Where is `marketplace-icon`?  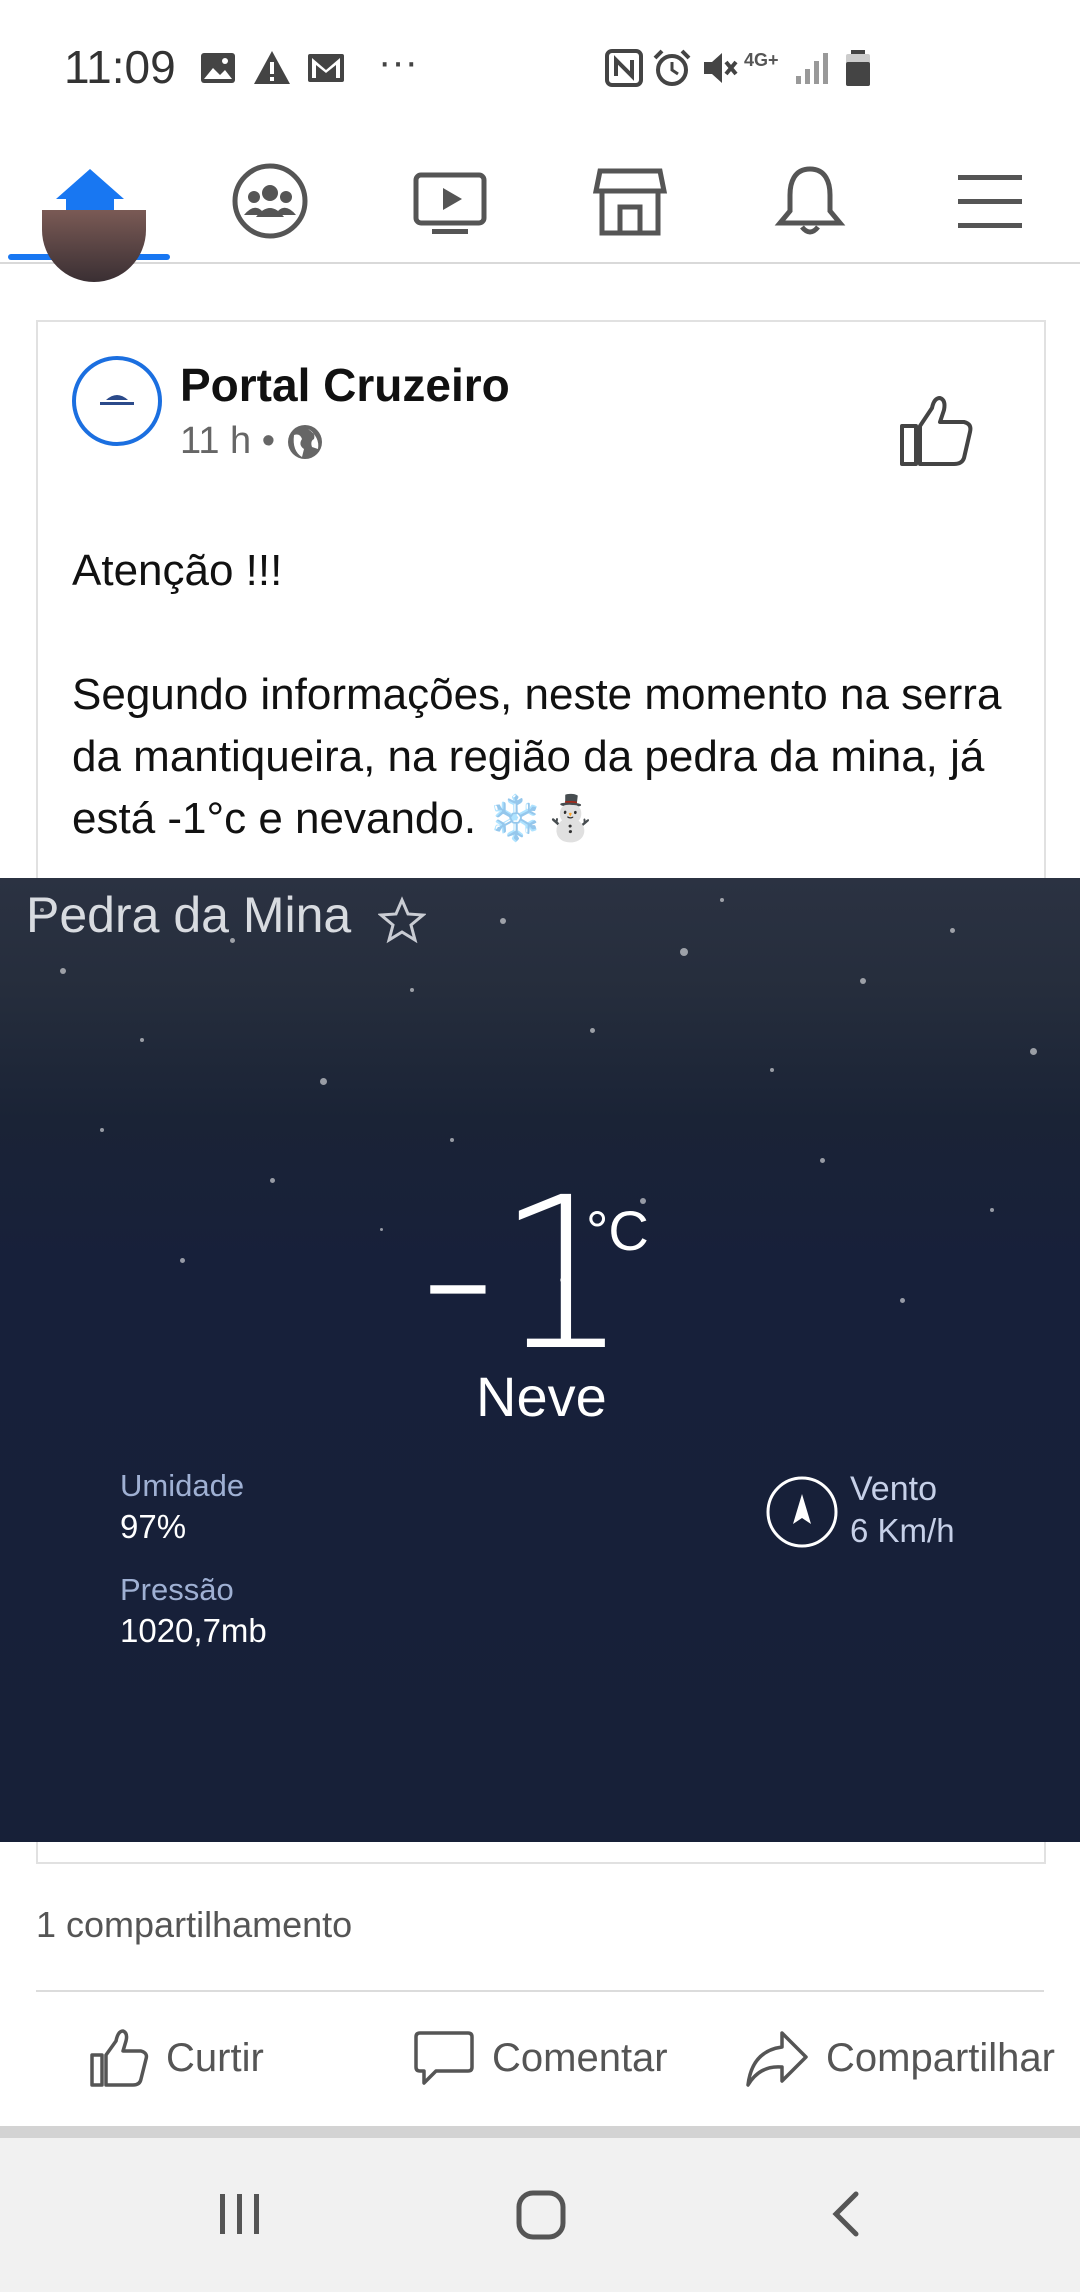 marketplace-icon is located at coordinates (630, 202).